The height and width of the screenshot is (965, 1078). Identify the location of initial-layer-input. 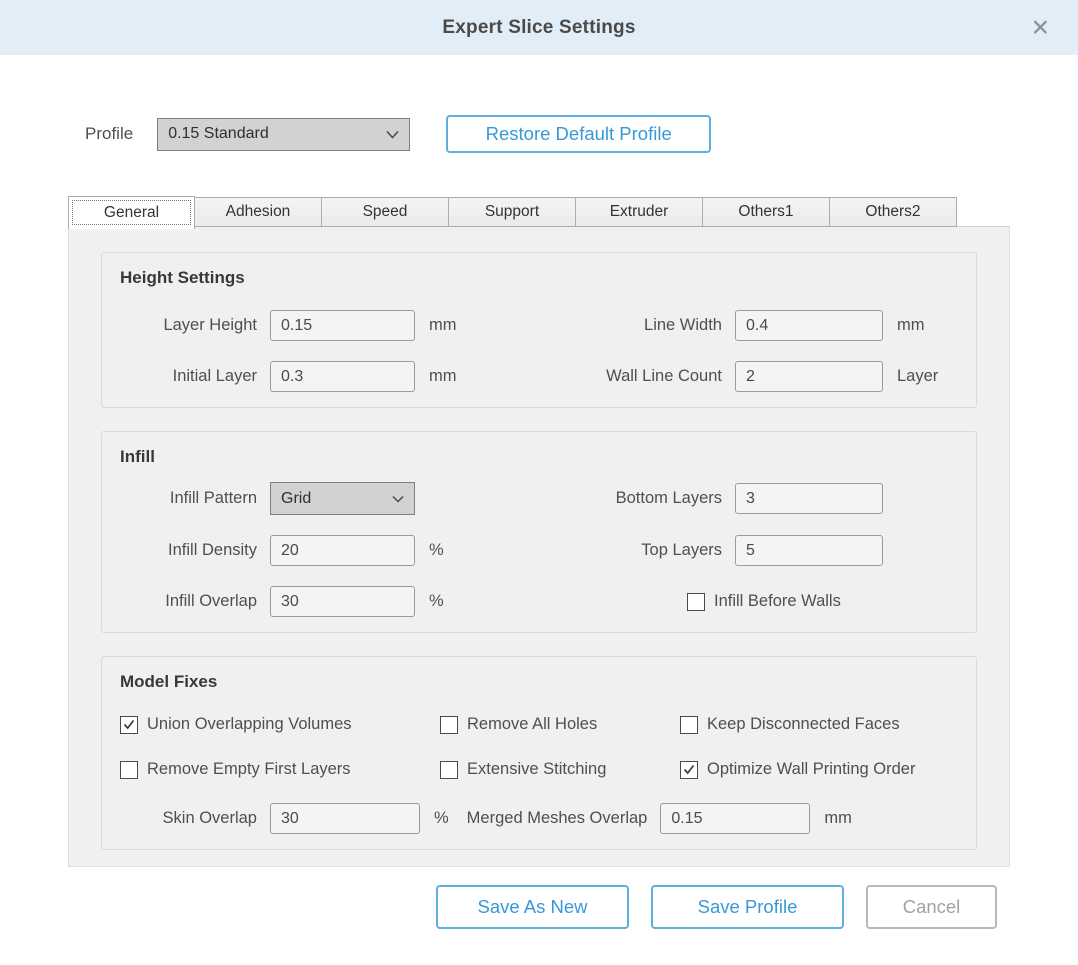
(342, 376).